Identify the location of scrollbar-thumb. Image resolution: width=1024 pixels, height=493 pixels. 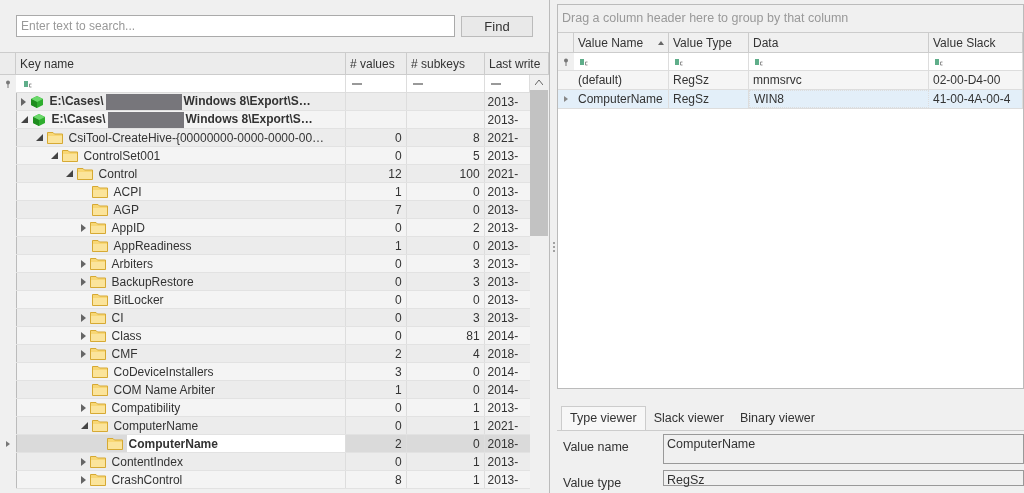
(539, 163).